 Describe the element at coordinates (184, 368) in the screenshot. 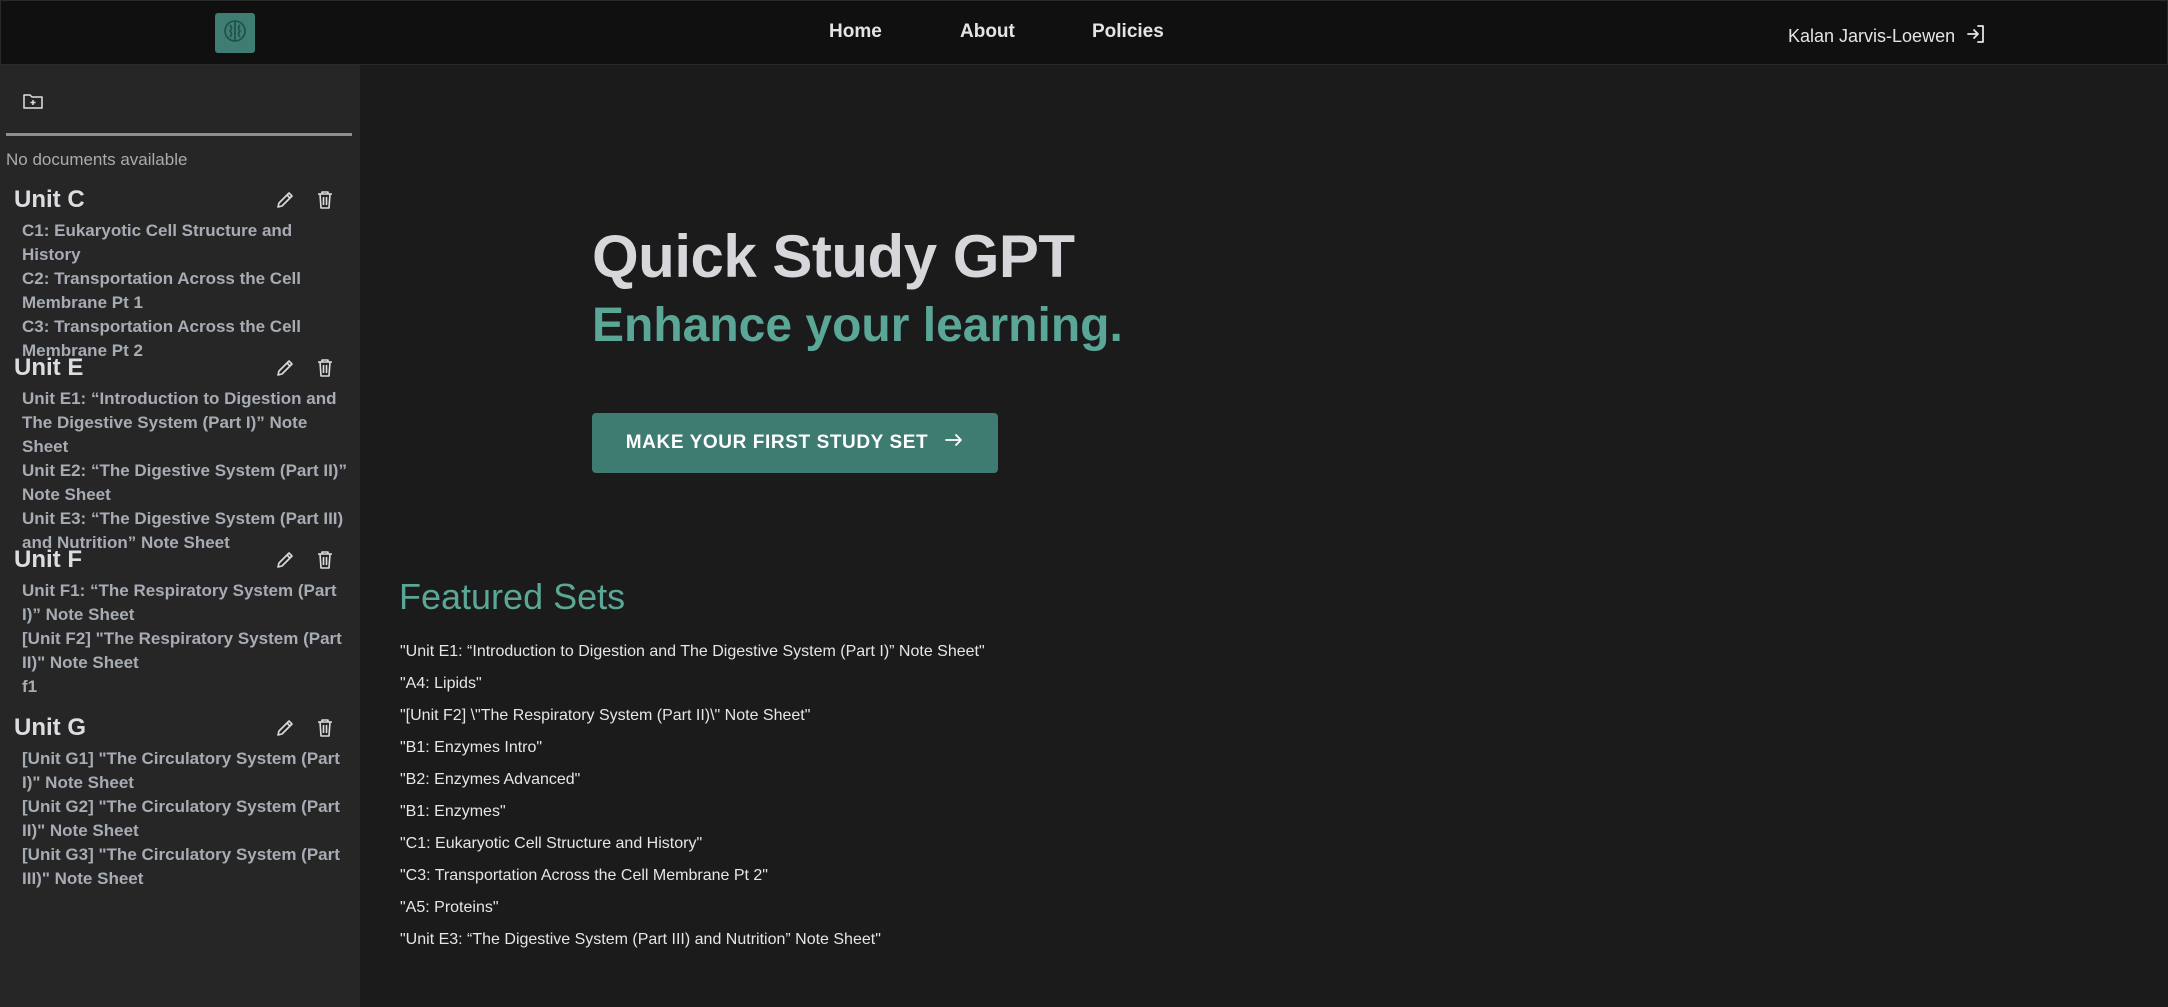

I see `unit-title: Unit E` at that location.